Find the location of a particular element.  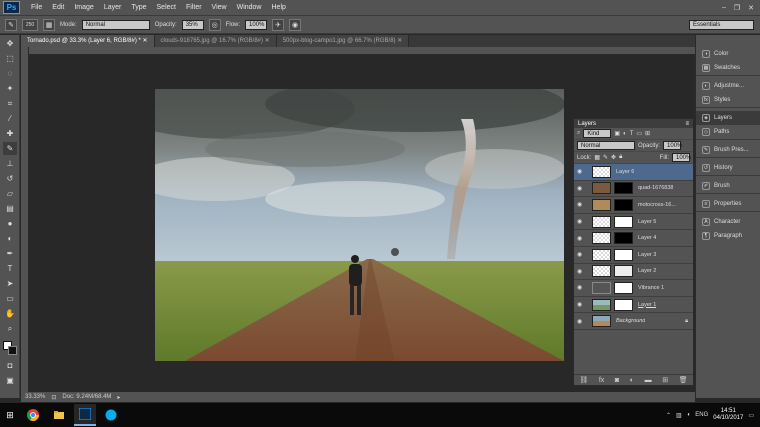

clone-stamp-tool-icon: ⊥ is located at coordinates (10, 163).